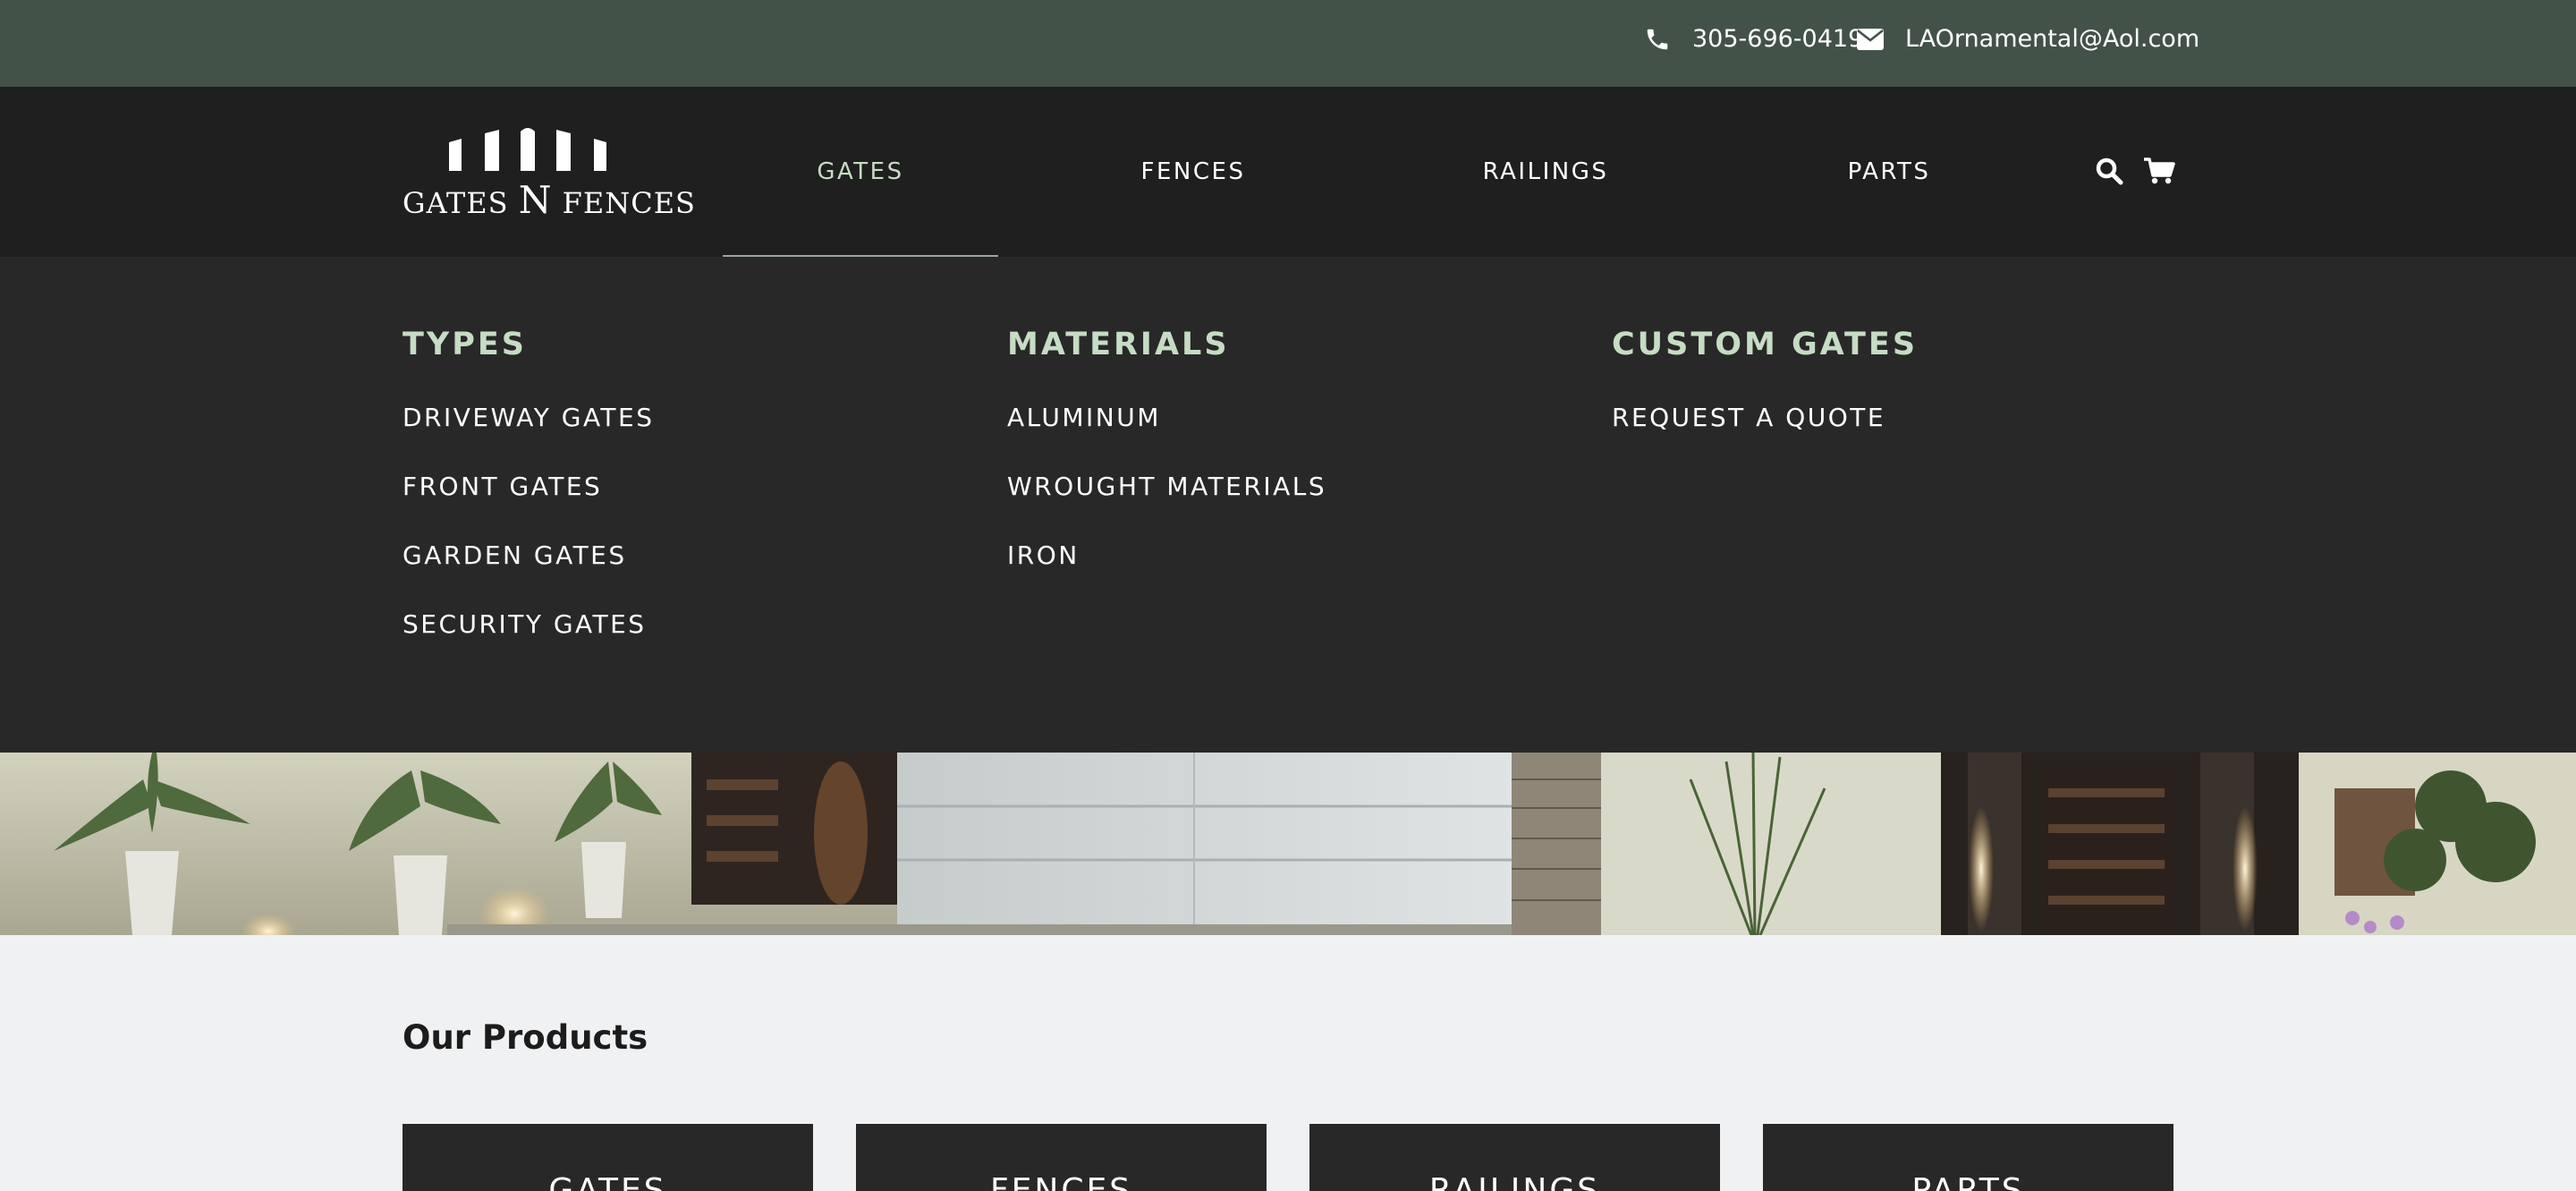  Describe the element at coordinates (527, 149) in the screenshot. I see `logo-gate-icon` at that location.